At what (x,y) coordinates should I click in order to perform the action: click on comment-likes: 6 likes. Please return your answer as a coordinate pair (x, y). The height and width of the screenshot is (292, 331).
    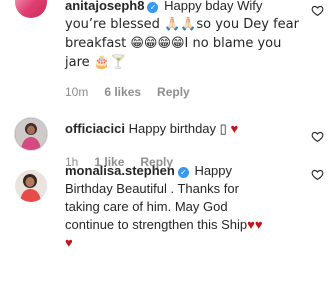
    Looking at the image, I should click on (122, 92).